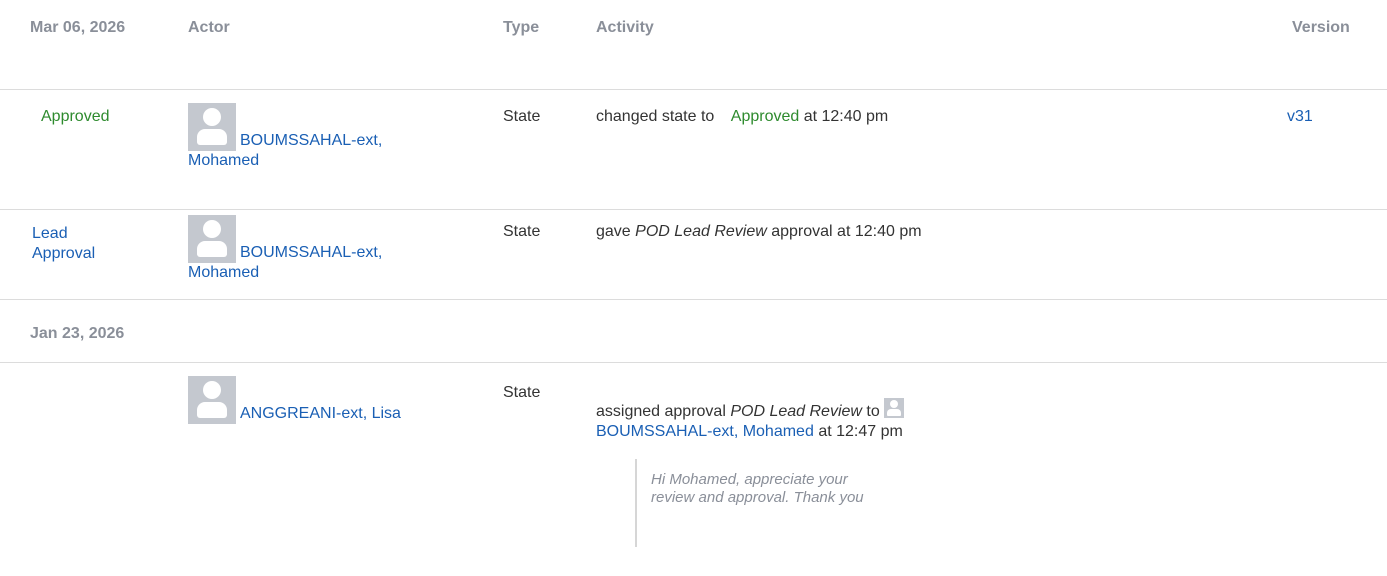  I want to click on actor-cell: ANGGREANI-ext, Lisa, so click(313, 400).